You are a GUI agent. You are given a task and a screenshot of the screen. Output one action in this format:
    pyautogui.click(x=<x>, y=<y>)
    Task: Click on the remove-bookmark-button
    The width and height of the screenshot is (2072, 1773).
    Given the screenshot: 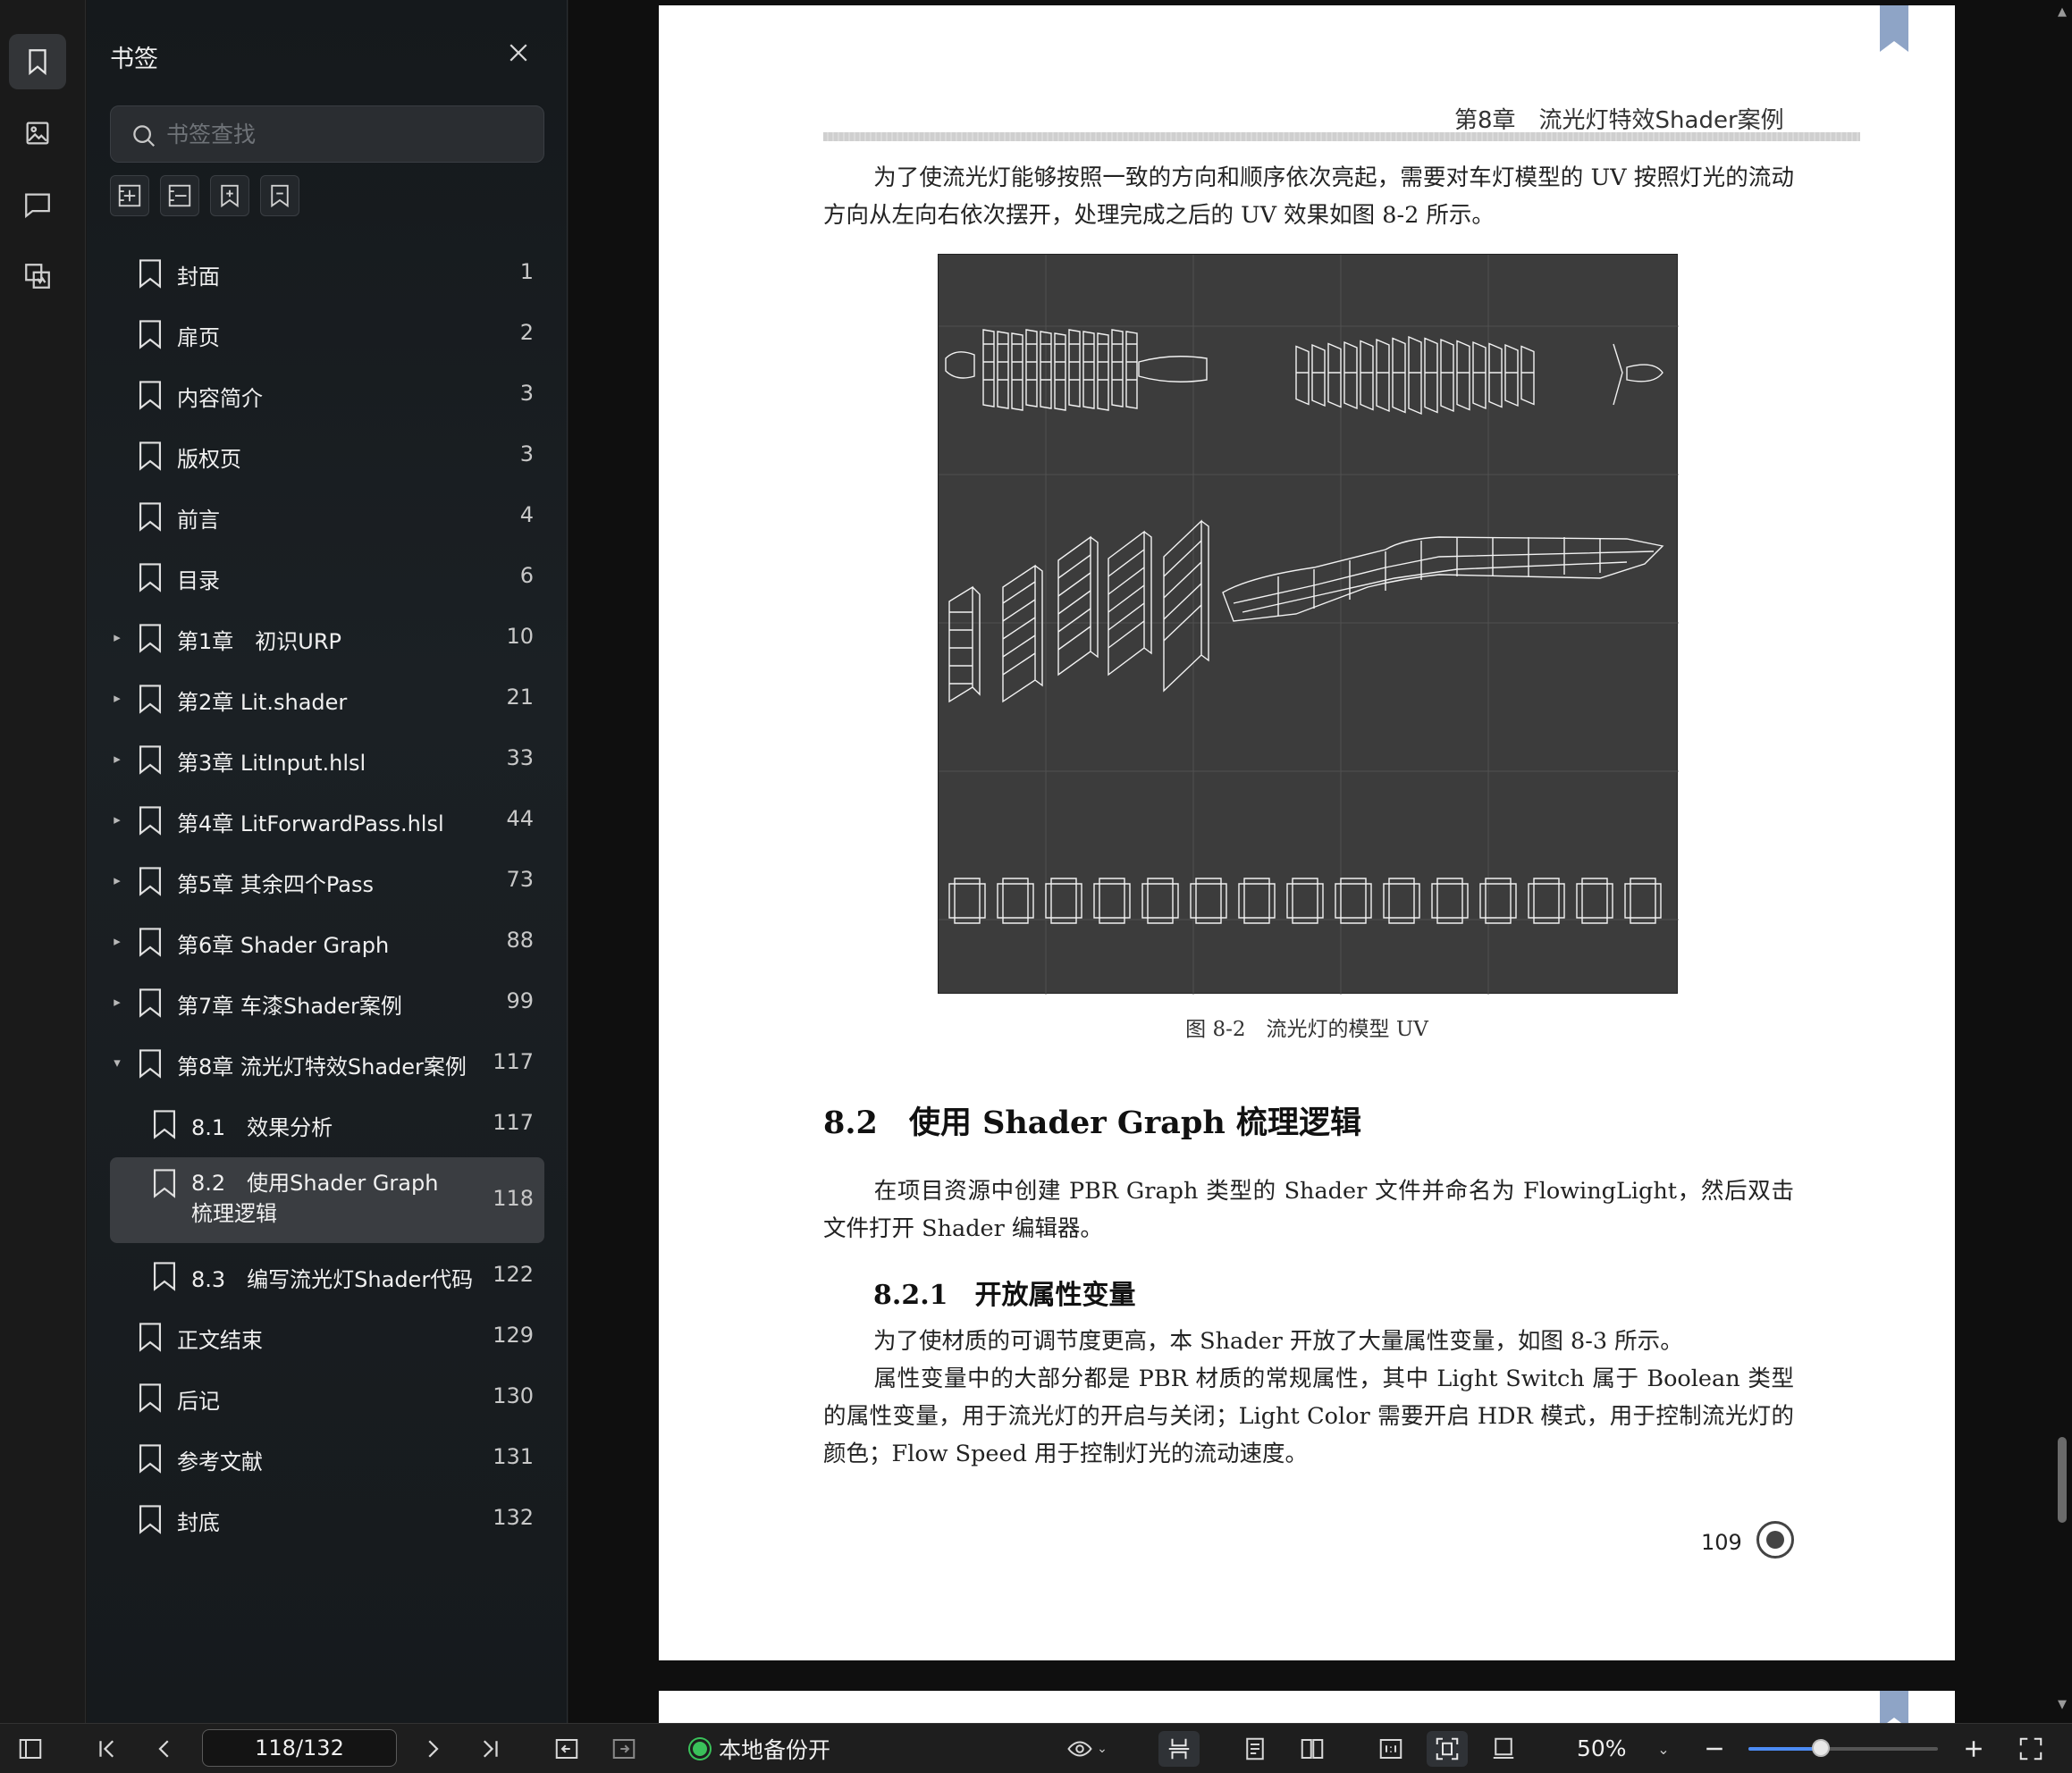 What is the action you would take?
    pyautogui.click(x=279, y=195)
    